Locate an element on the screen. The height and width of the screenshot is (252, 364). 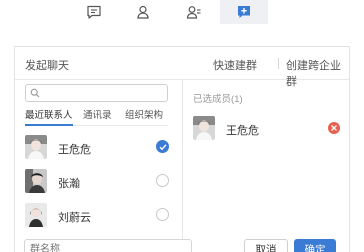
add-chat-icon is located at coordinates (244, 12).